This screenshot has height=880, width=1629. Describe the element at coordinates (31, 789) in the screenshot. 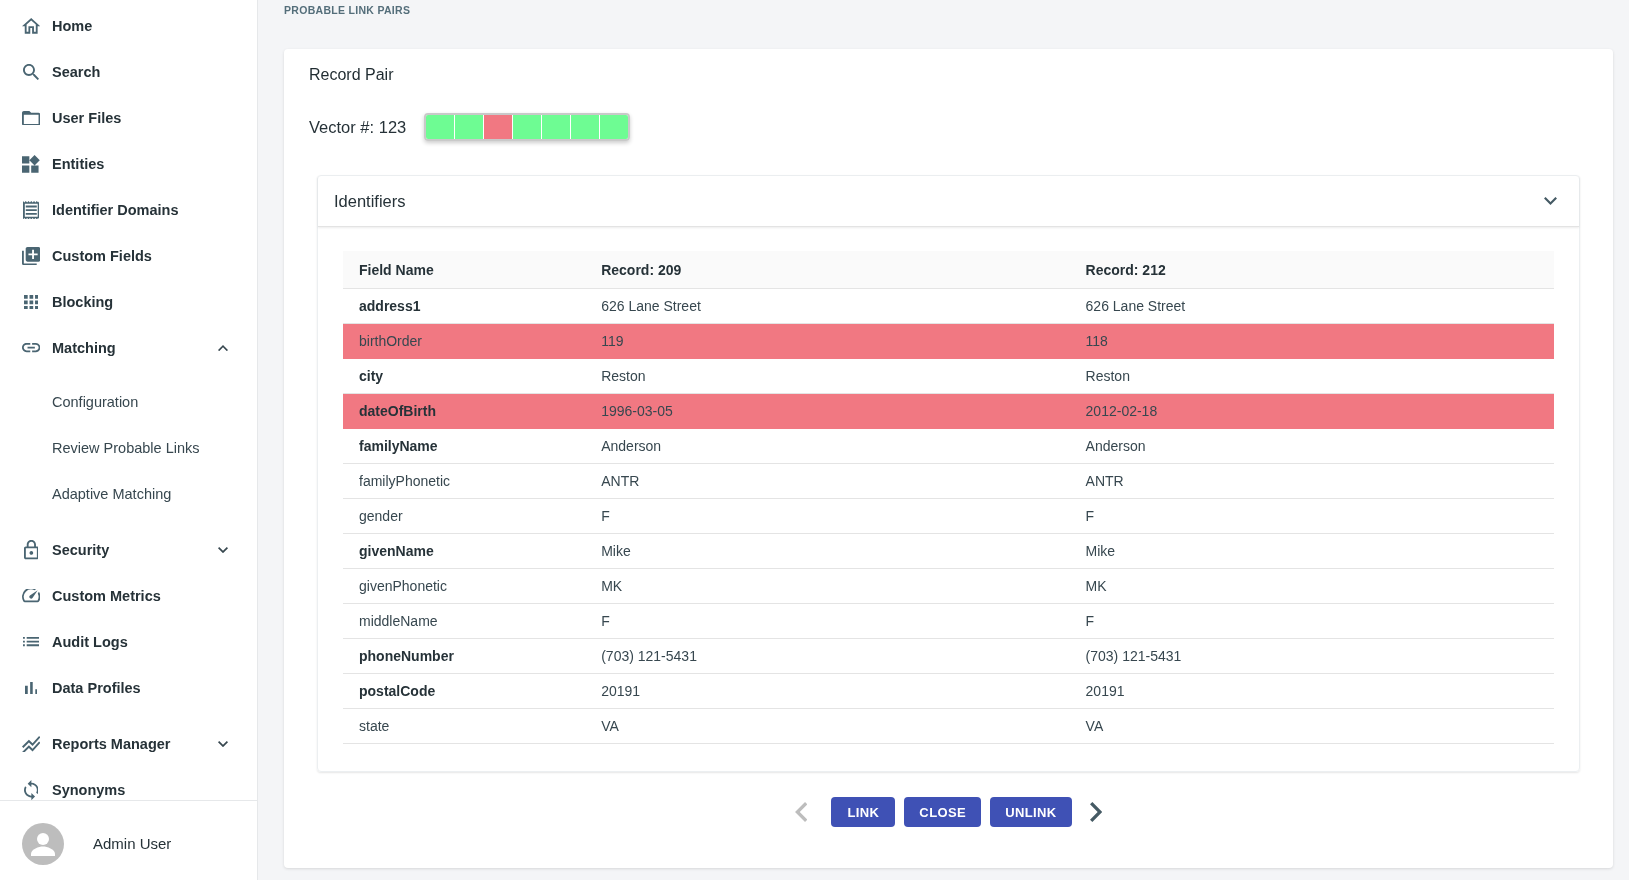

I see `sync-icon` at that location.